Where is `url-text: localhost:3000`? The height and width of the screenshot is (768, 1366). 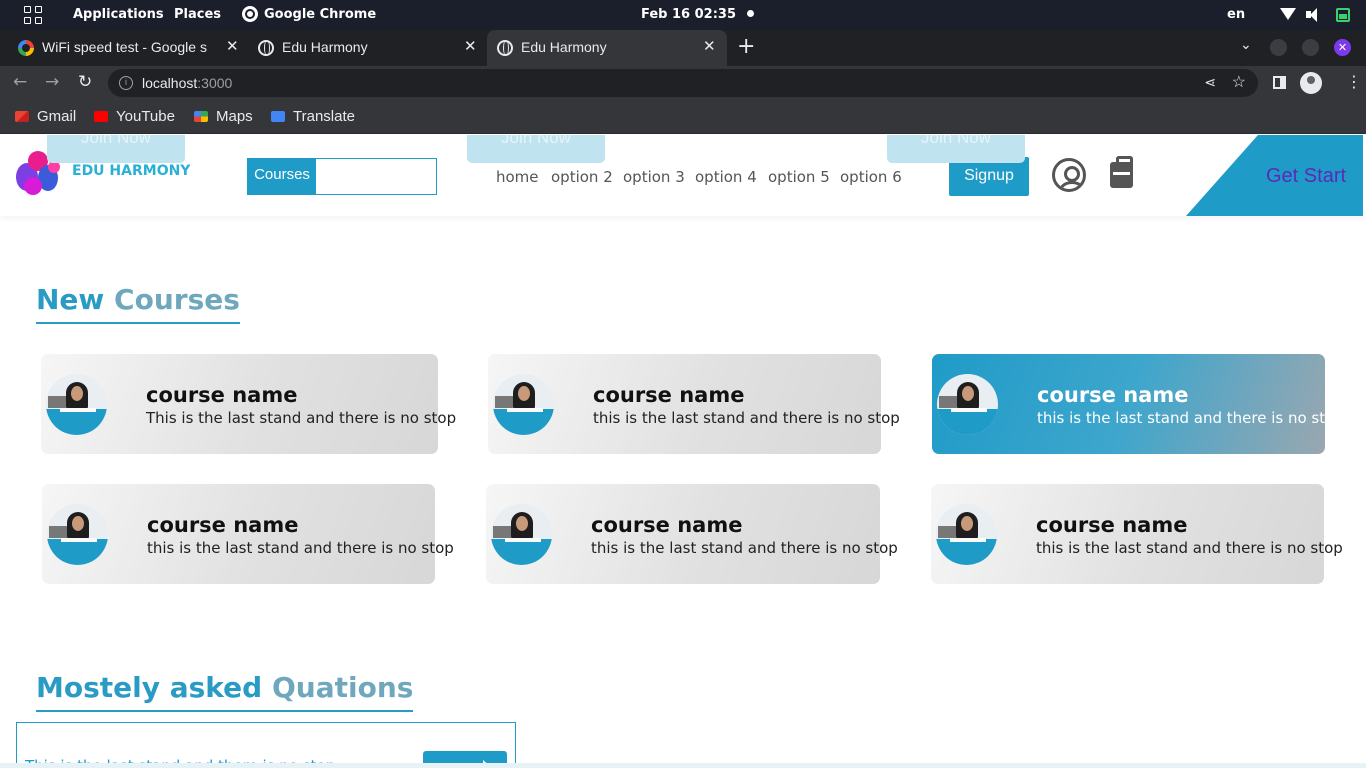
url-text: localhost:3000 is located at coordinates (187, 83).